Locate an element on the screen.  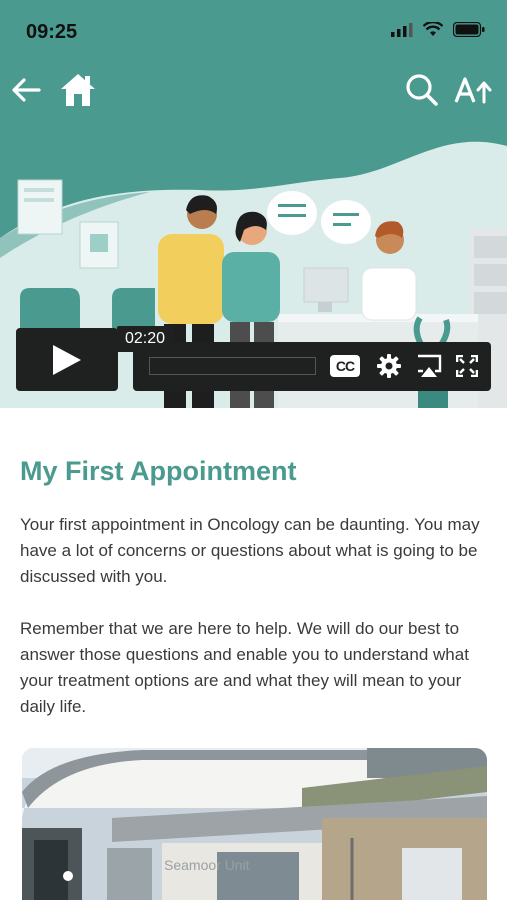
status-icons is located at coordinates (438, 29).